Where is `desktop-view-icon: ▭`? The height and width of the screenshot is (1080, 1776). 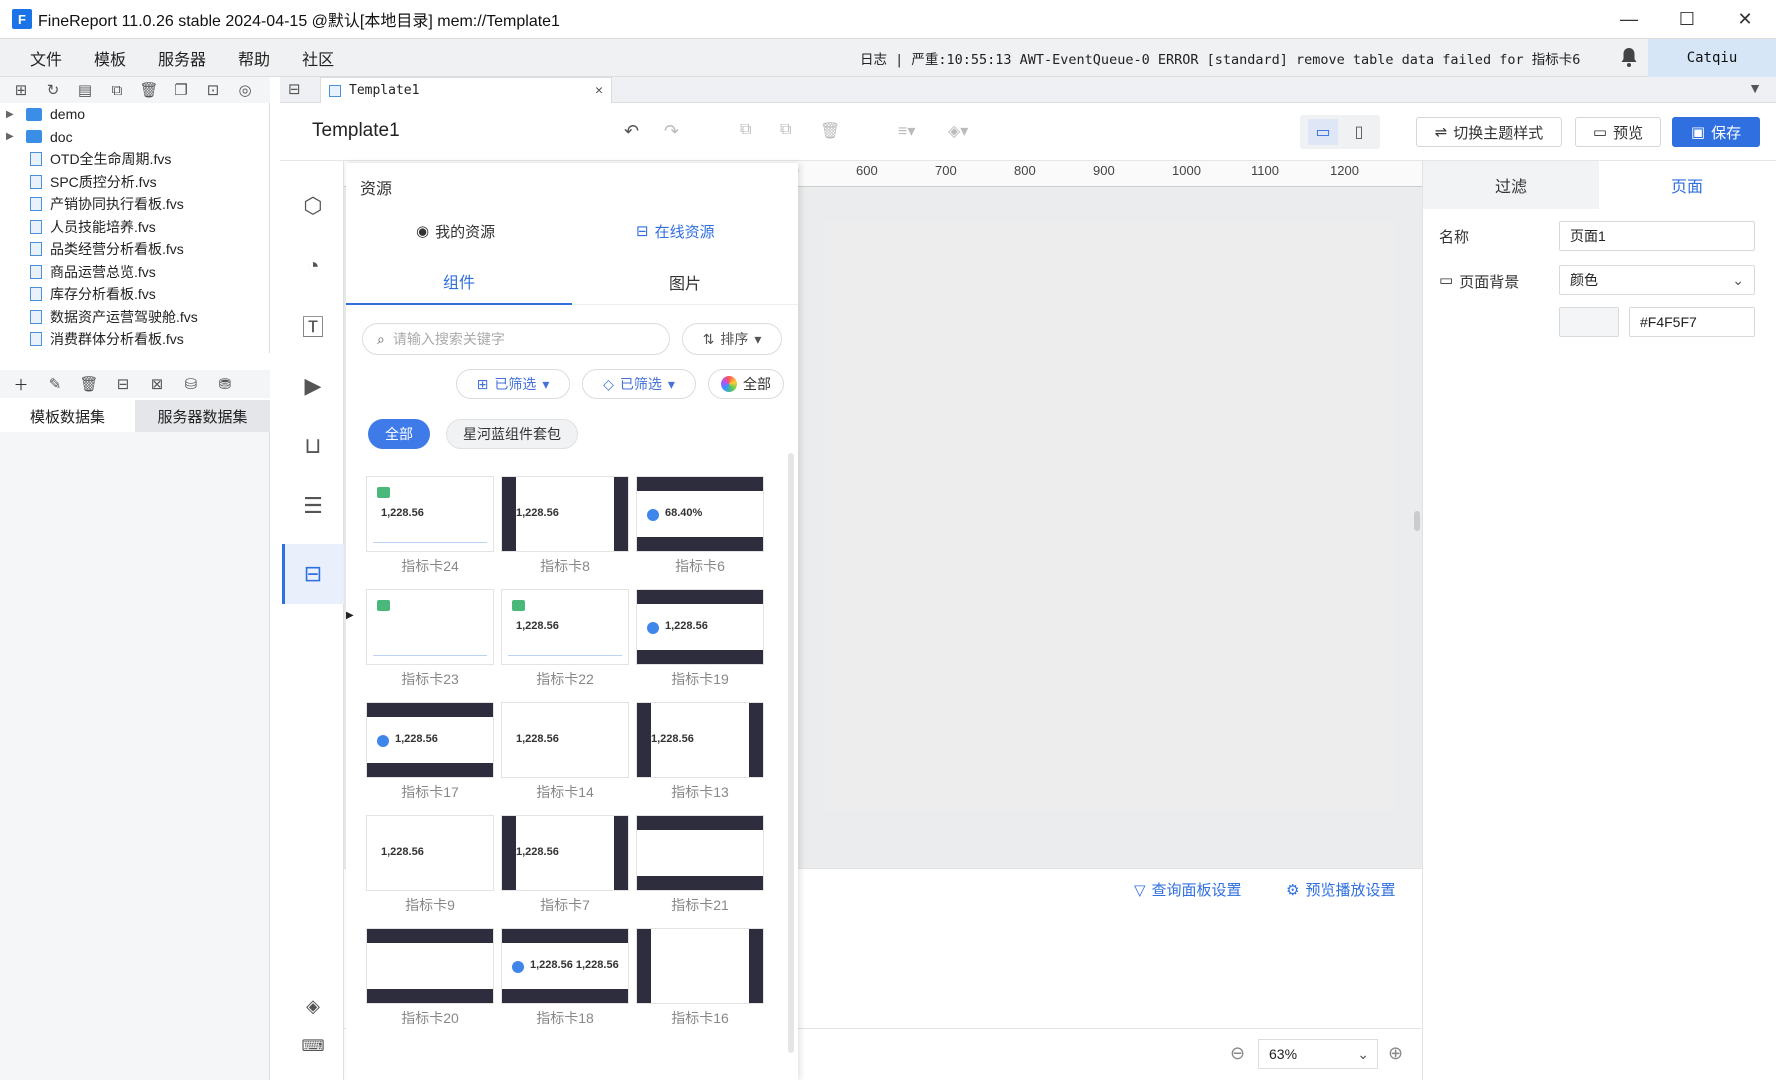
desktop-view-icon: ▭ is located at coordinates (1323, 132).